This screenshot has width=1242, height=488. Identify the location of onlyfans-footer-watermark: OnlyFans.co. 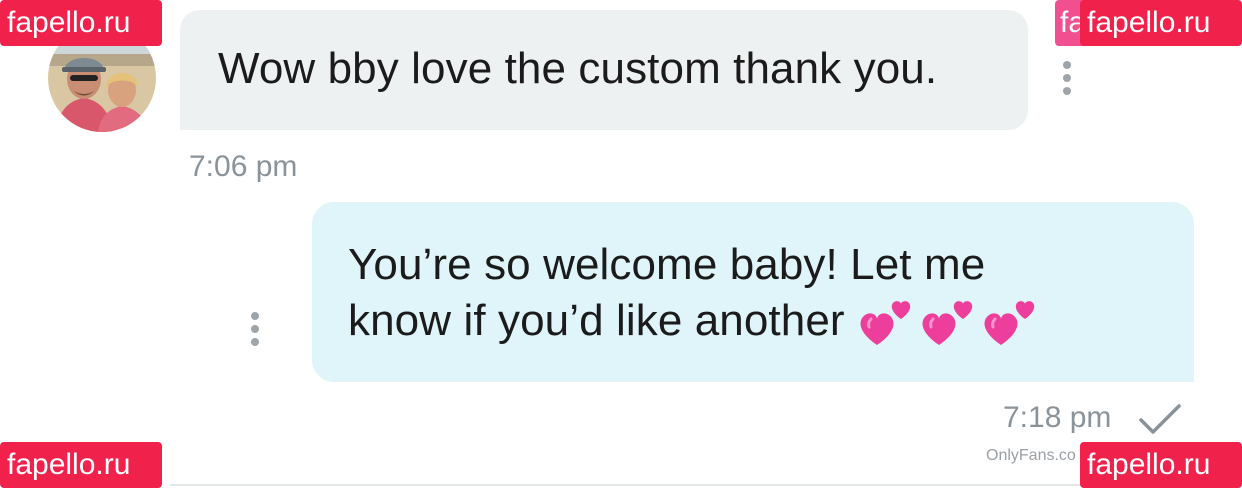
(1031, 455).